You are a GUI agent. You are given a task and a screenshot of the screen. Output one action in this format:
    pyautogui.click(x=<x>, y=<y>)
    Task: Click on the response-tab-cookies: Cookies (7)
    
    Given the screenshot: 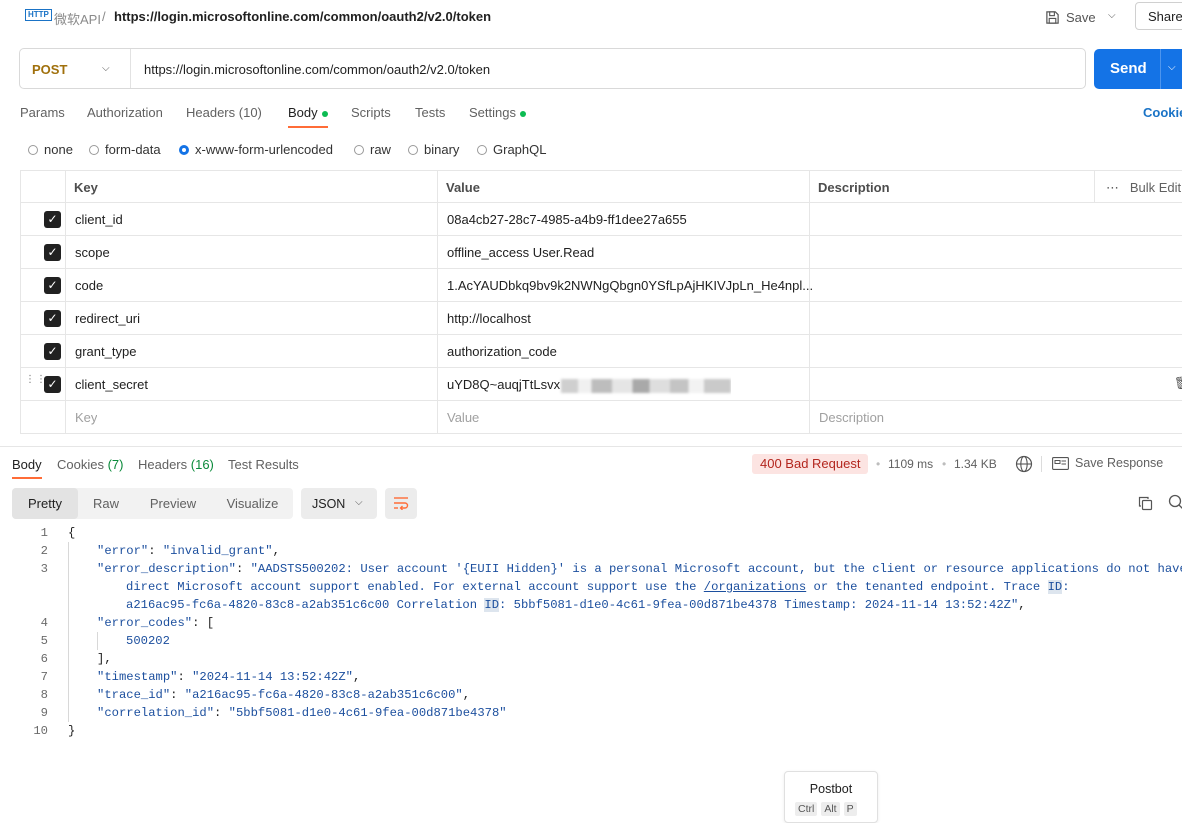 What is the action you would take?
    pyautogui.click(x=90, y=464)
    